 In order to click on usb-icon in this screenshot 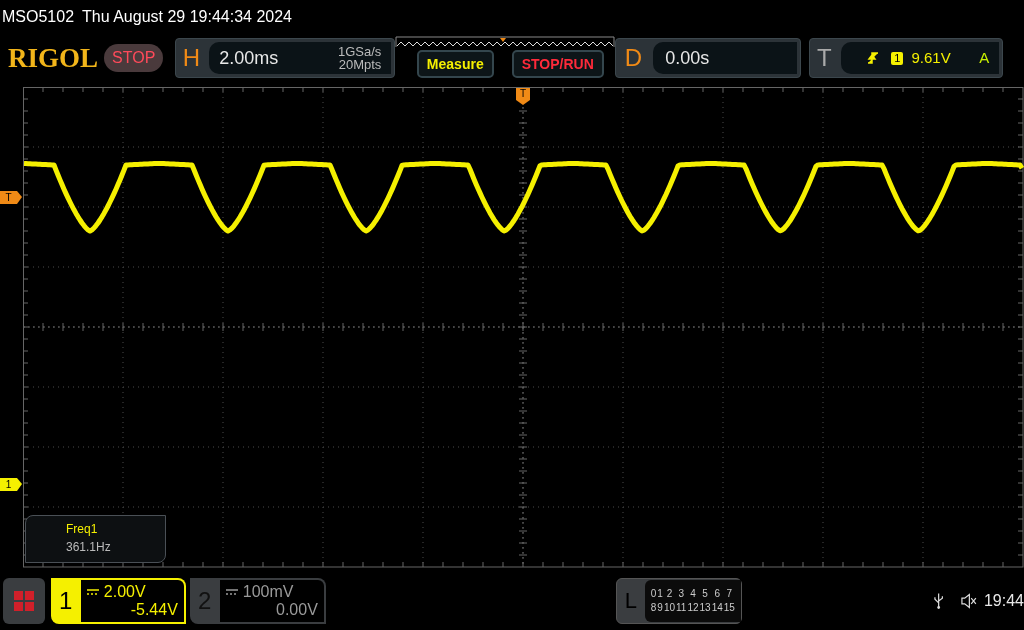, I will do `click(938, 600)`.